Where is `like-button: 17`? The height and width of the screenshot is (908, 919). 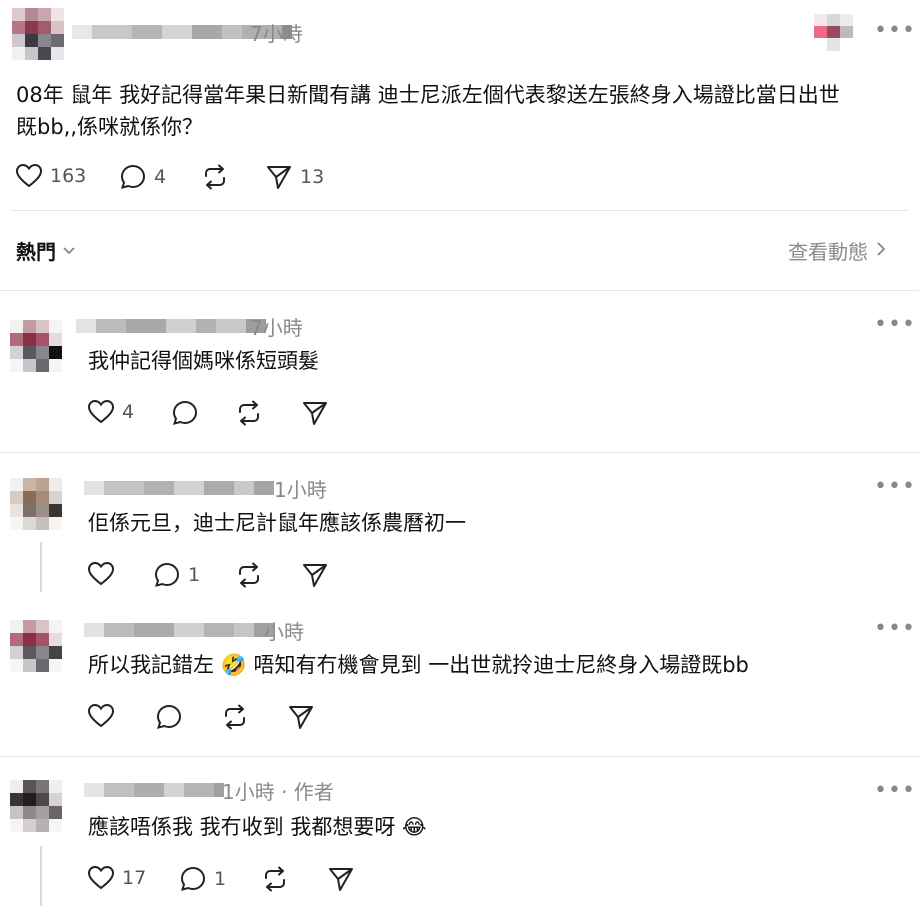
like-button: 17 is located at coordinates (117, 878).